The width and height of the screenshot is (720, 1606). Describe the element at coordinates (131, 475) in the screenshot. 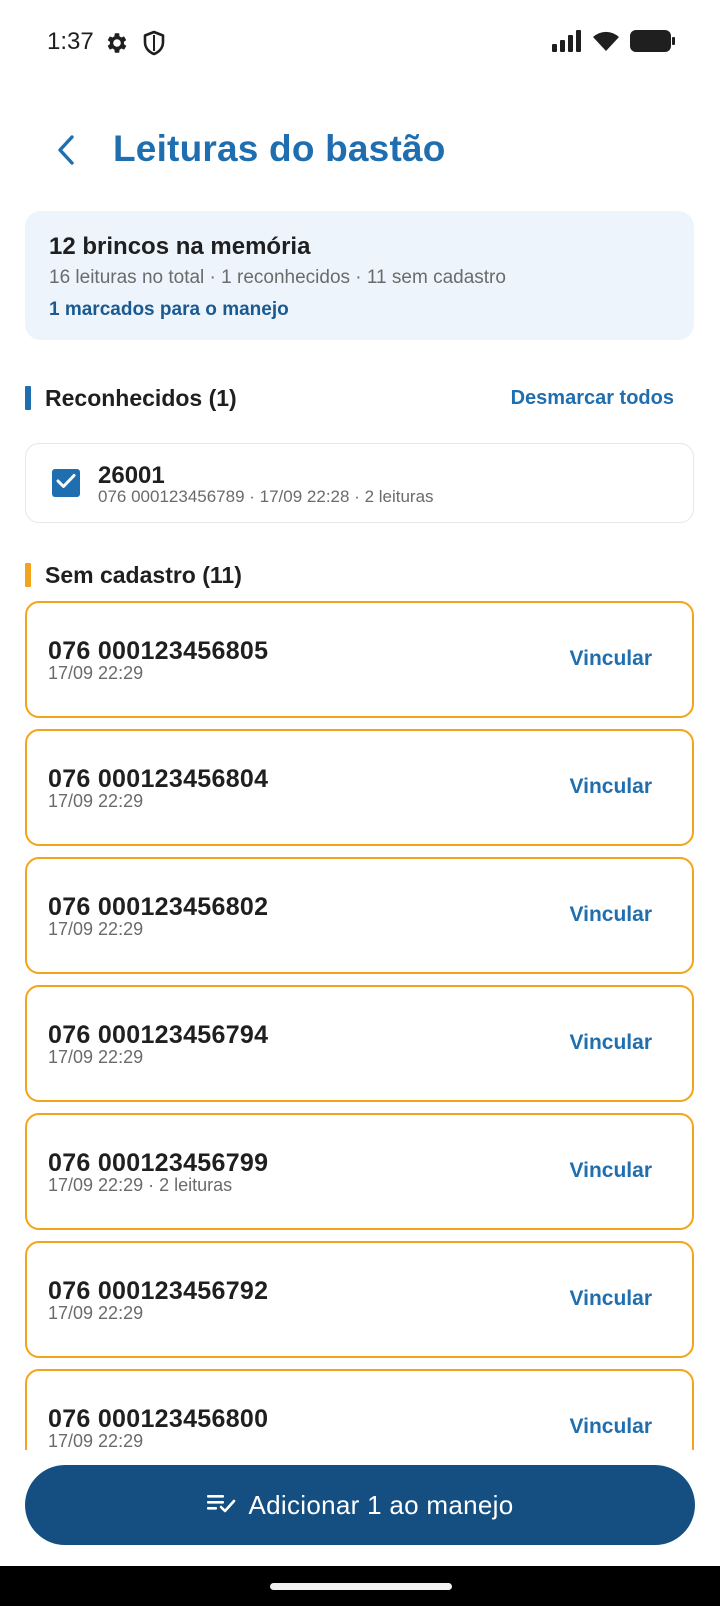

I see `recognized-item-name: 26001` at that location.